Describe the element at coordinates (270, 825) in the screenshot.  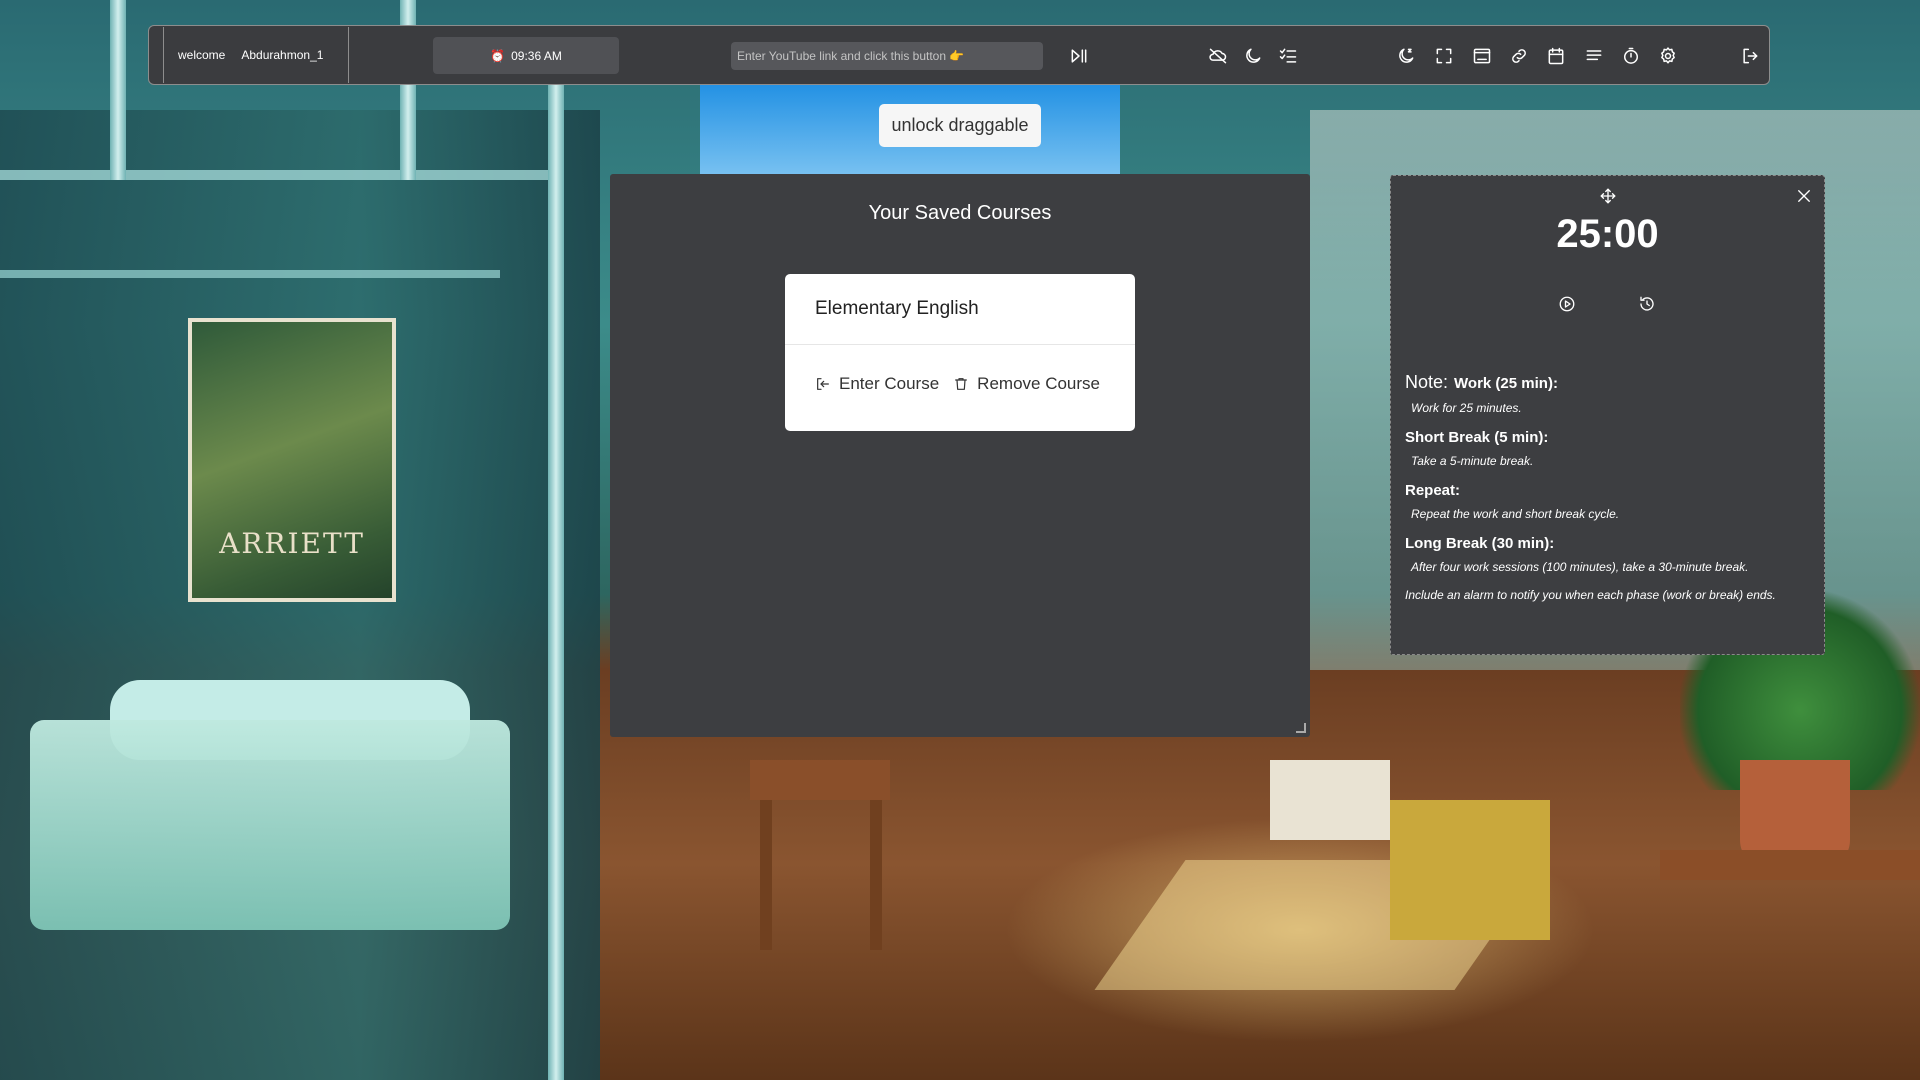
I see `background-mattress` at that location.